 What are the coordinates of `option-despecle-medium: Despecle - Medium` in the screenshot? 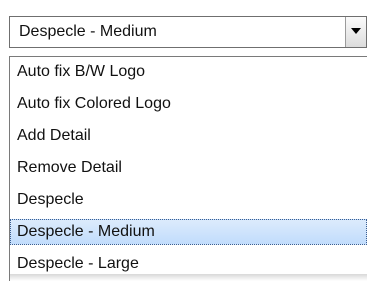 It's located at (188, 232).